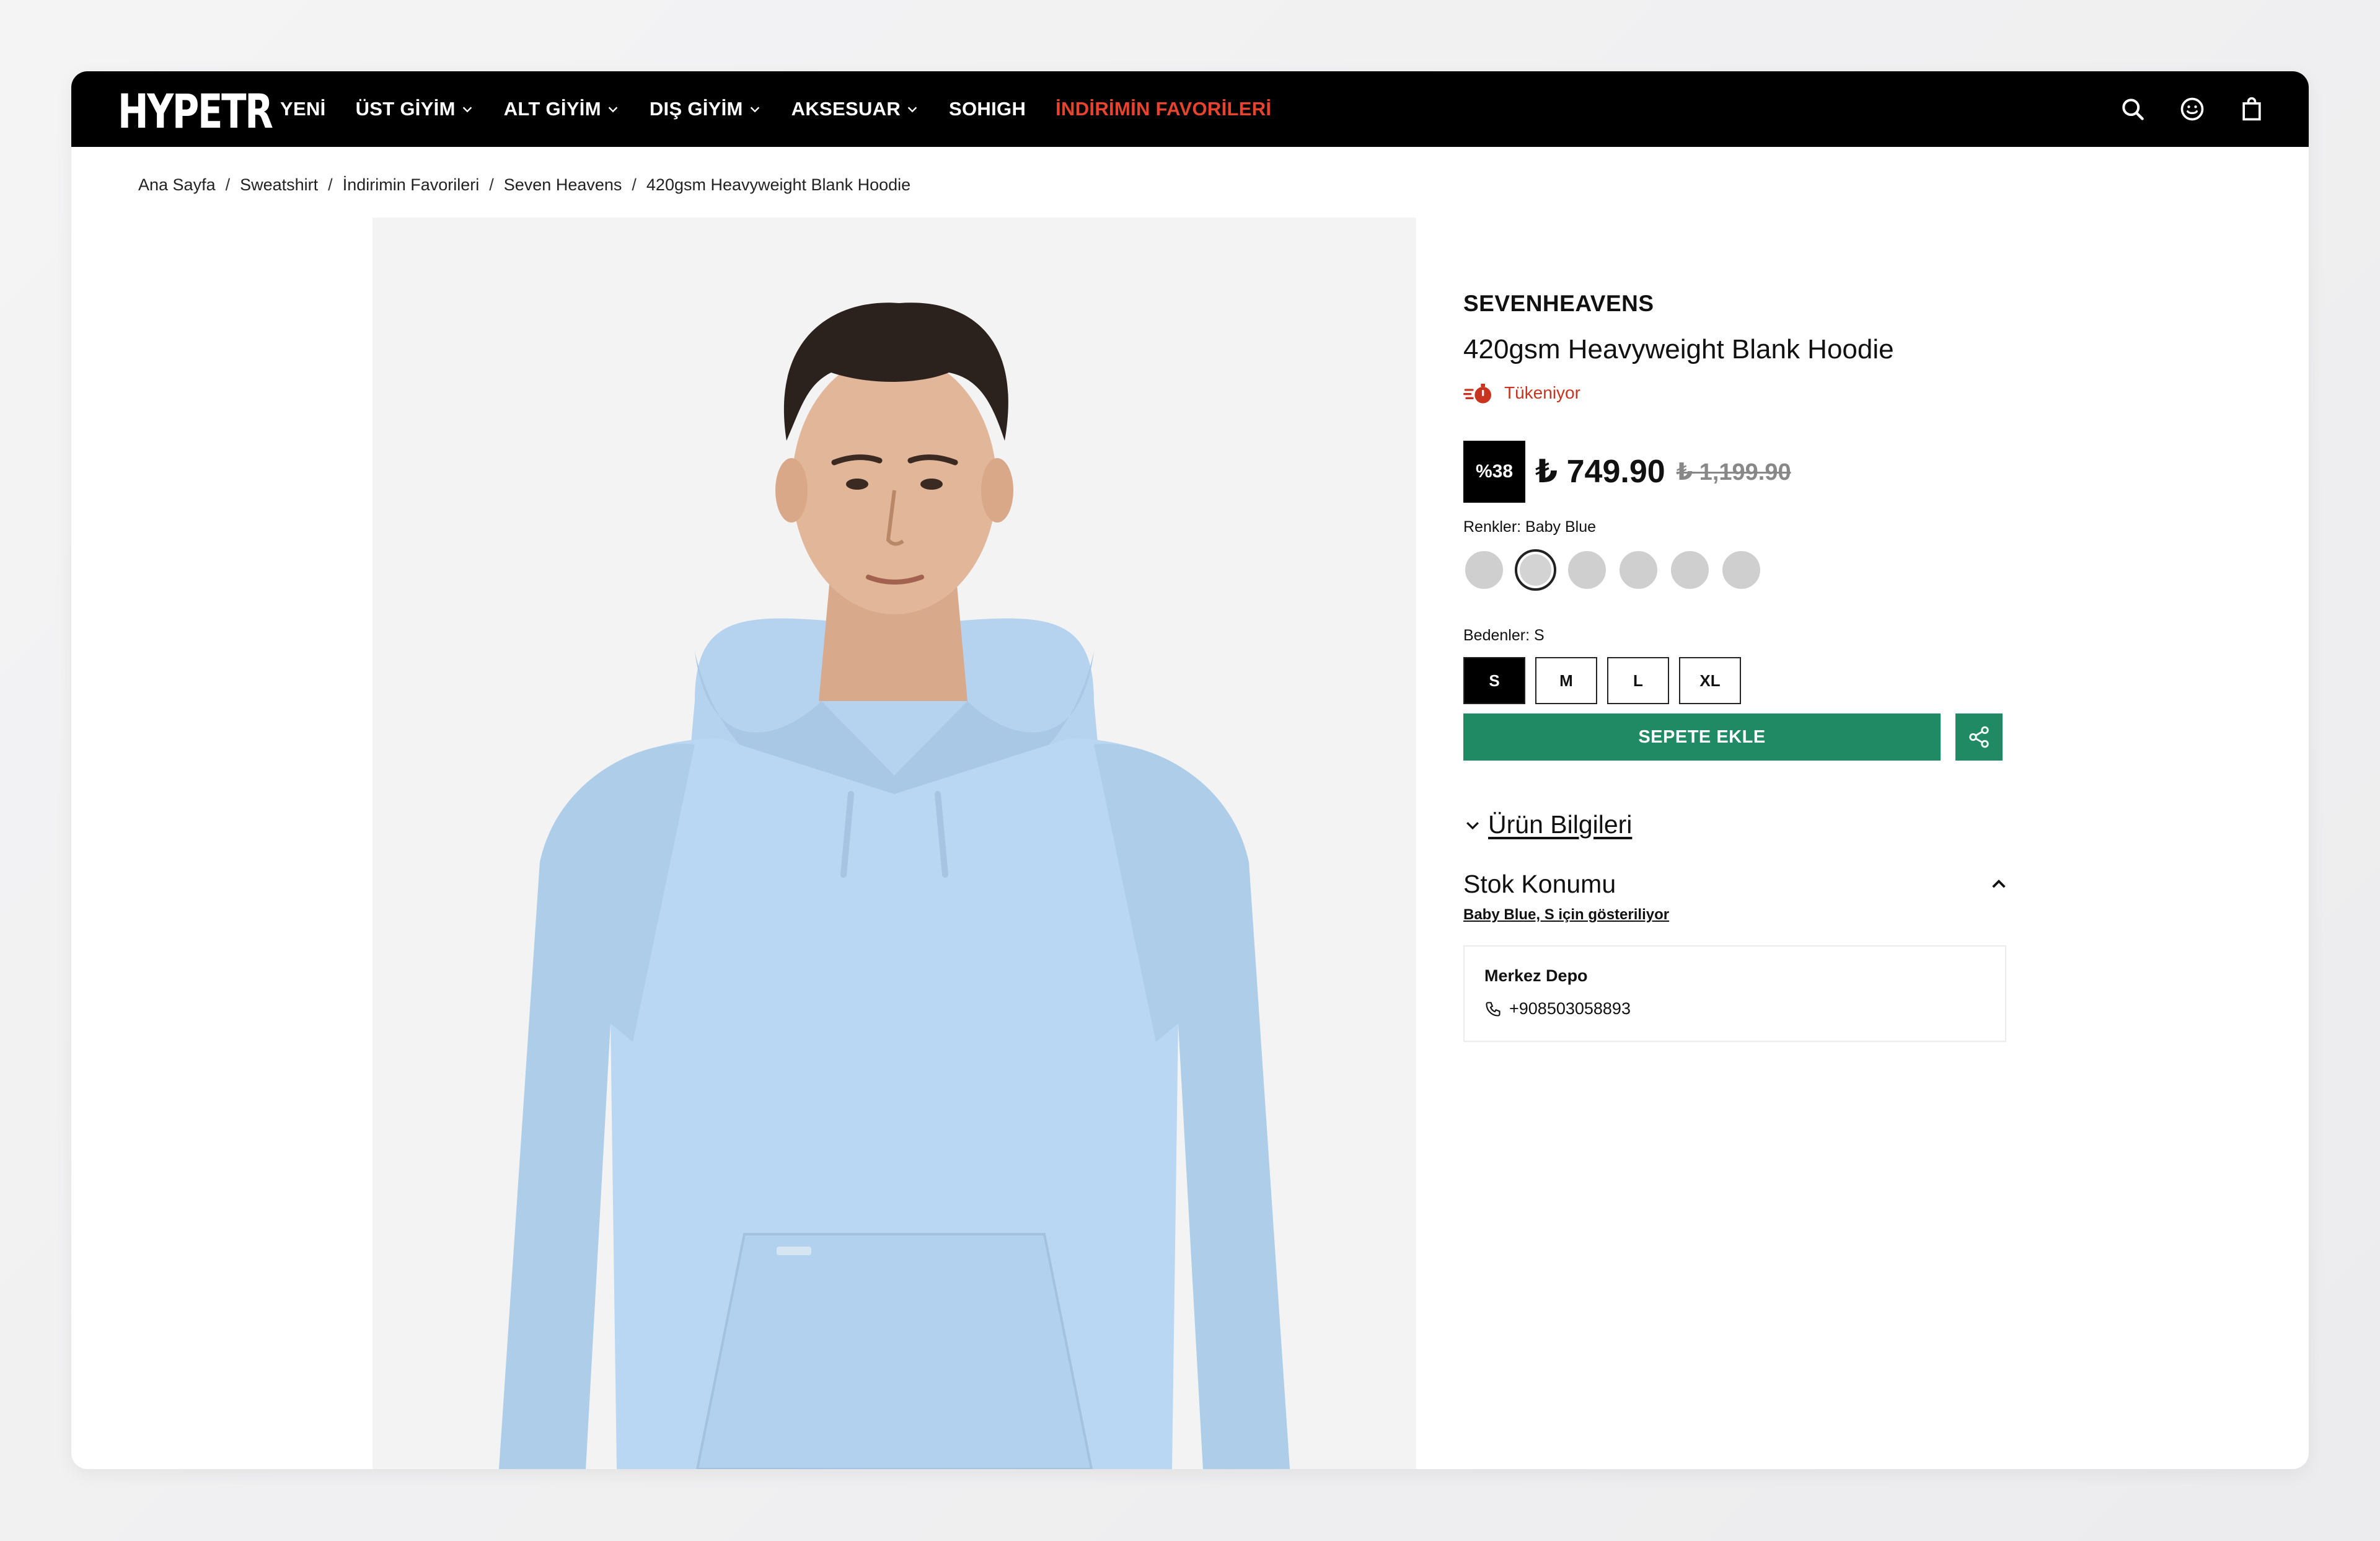 Image resolution: width=2380 pixels, height=1541 pixels. I want to click on cart-actions: SEPETE EKLE, so click(1733, 737).